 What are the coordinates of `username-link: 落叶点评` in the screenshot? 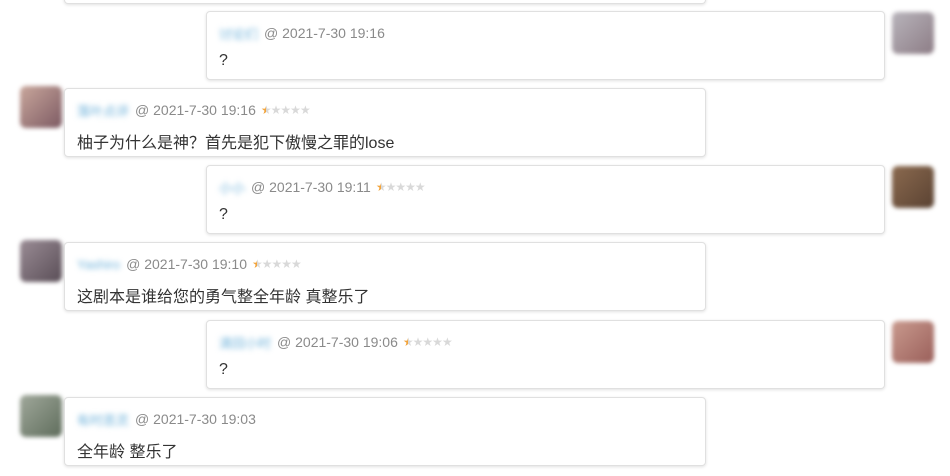 It's located at (103, 110).